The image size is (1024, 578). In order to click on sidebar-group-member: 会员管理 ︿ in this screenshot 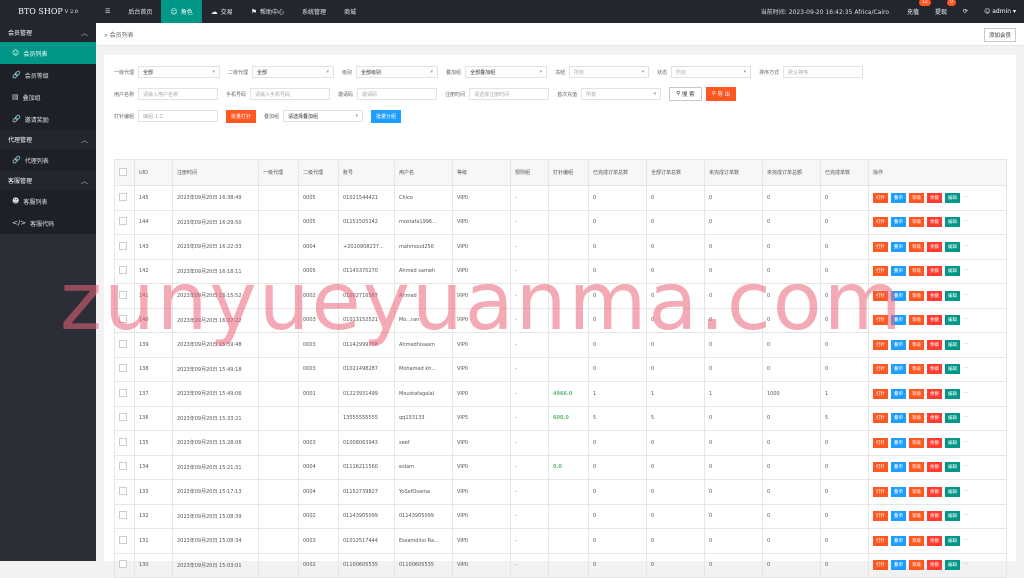, I will do `click(48, 32)`.